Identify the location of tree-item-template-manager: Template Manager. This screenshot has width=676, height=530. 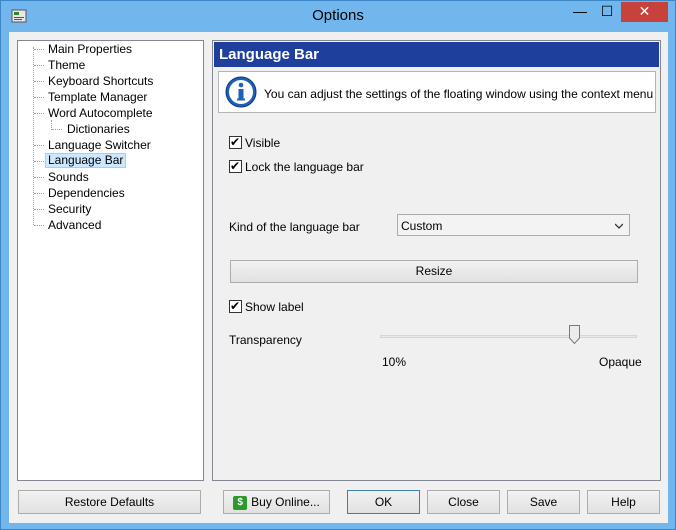
(97, 97).